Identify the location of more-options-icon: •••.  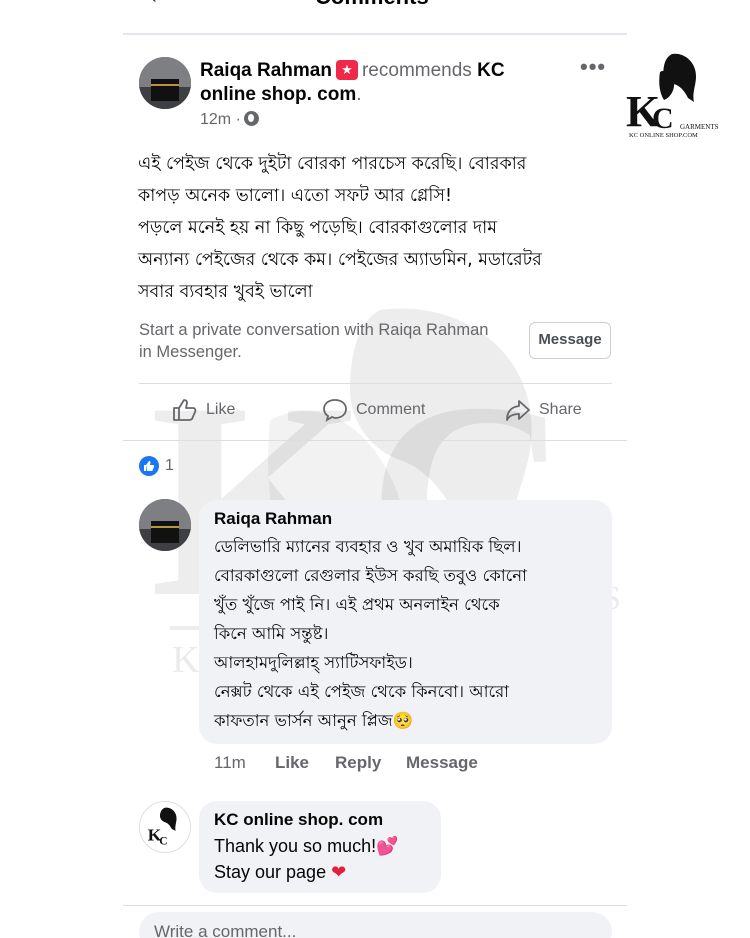
(593, 67).